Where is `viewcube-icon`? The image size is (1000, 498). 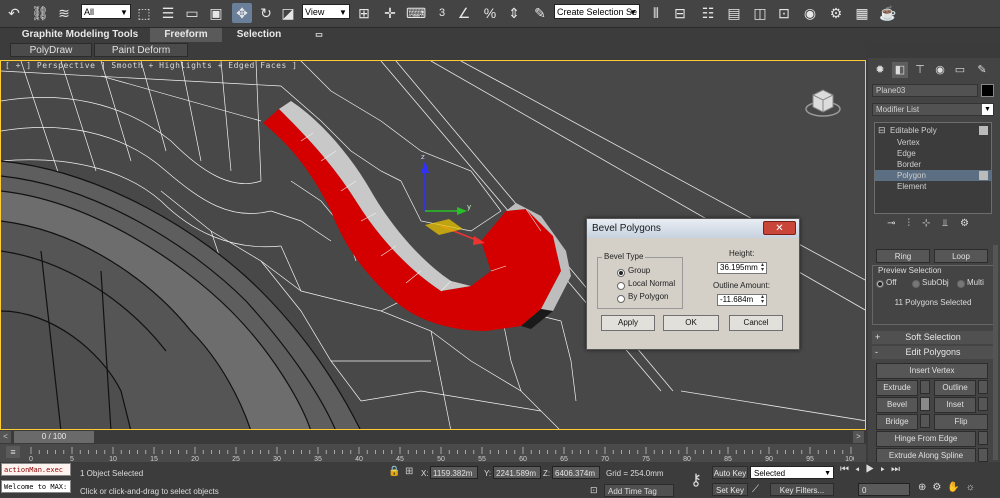
viewcube-icon is located at coordinates (823, 101).